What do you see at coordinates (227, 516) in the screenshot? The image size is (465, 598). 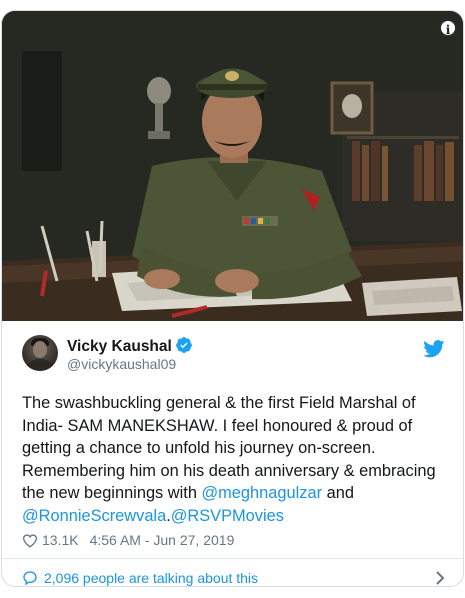 I see `mention-rsvpmovies: @RSVPMovies` at bounding box center [227, 516].